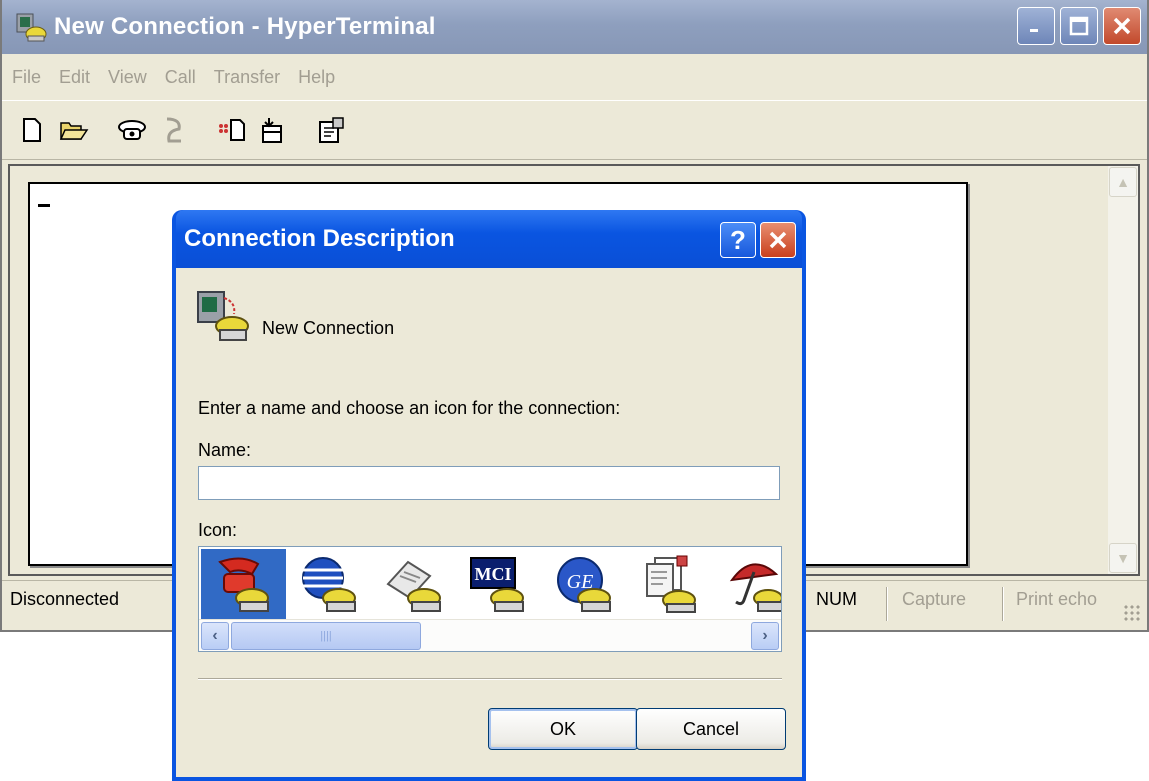 This screenshot has height=781, width=1149. I want to click on receive-icon, so click(272, 130).